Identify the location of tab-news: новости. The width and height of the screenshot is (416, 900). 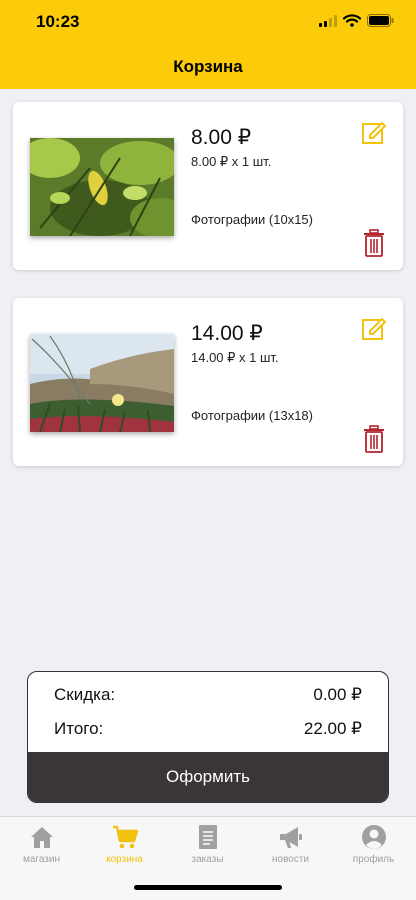
(290, 844).